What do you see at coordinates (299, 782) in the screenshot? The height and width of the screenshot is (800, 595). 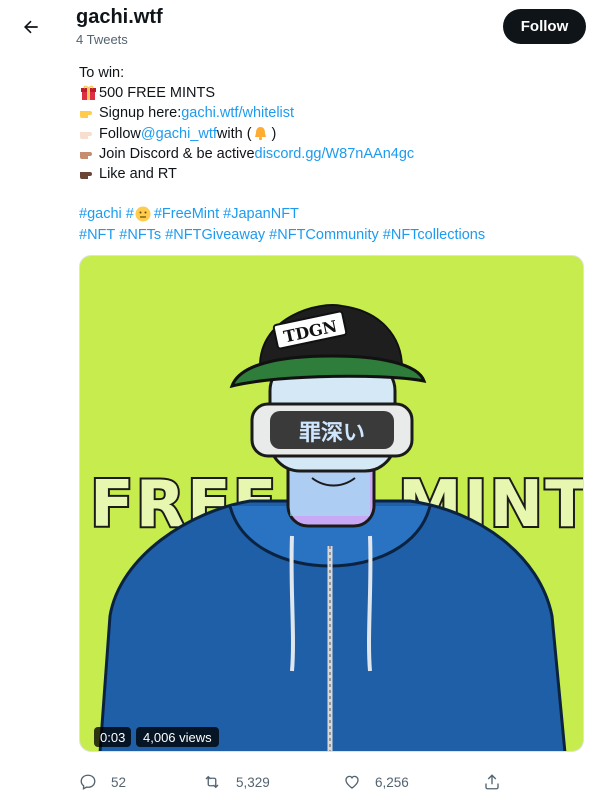 I see `tweet-action-bar: 52 5,329 6,256` at bounding box center [299, 782].